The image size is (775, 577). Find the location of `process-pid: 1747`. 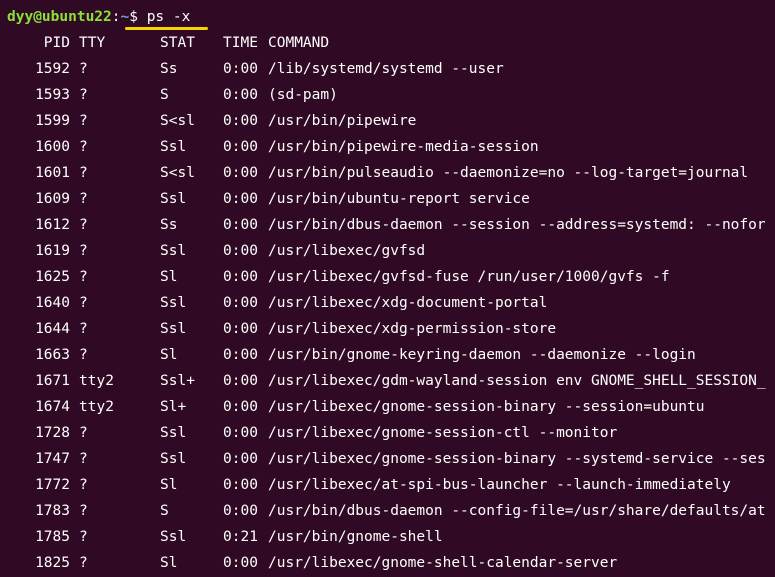

process-pid: 1747 is located at coordinates (52, 459).